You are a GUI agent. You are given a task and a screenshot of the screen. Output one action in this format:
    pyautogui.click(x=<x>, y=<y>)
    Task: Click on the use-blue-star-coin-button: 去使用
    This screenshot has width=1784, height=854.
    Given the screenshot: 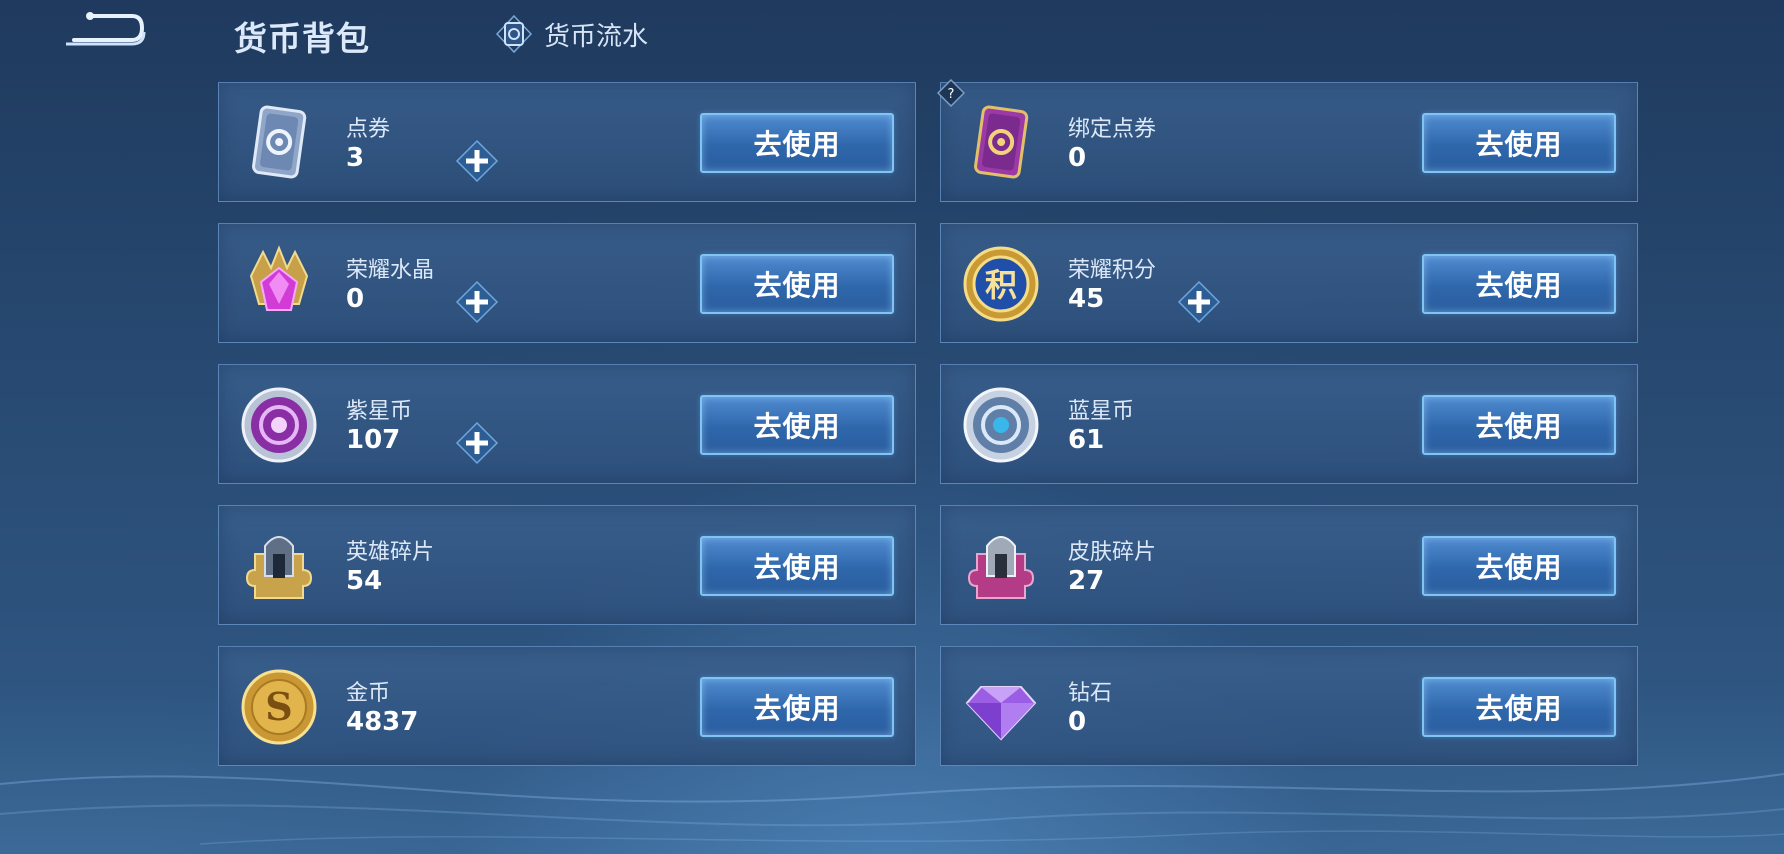 What is the action you would take?
    pyautogui.click(x=1519, y=425)
    